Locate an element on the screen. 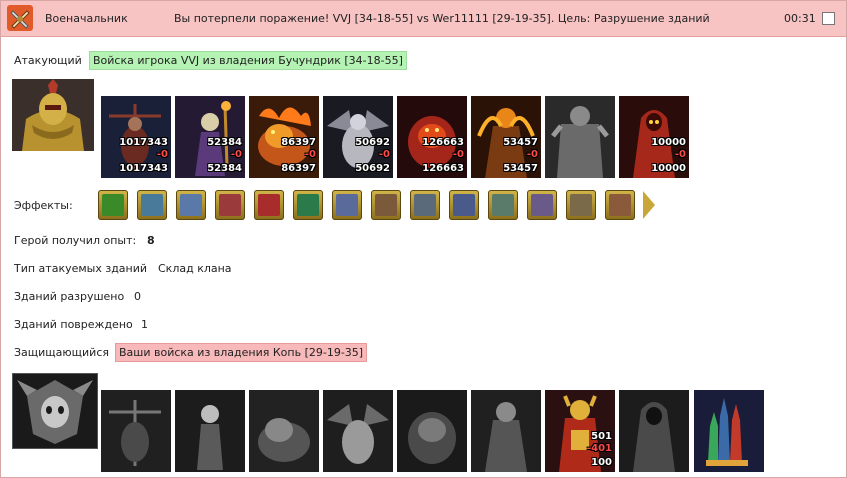 This screenshot has width=847, height=478. attacker-unit: 53457 -0 53457 is located at coordinates (506, 137).